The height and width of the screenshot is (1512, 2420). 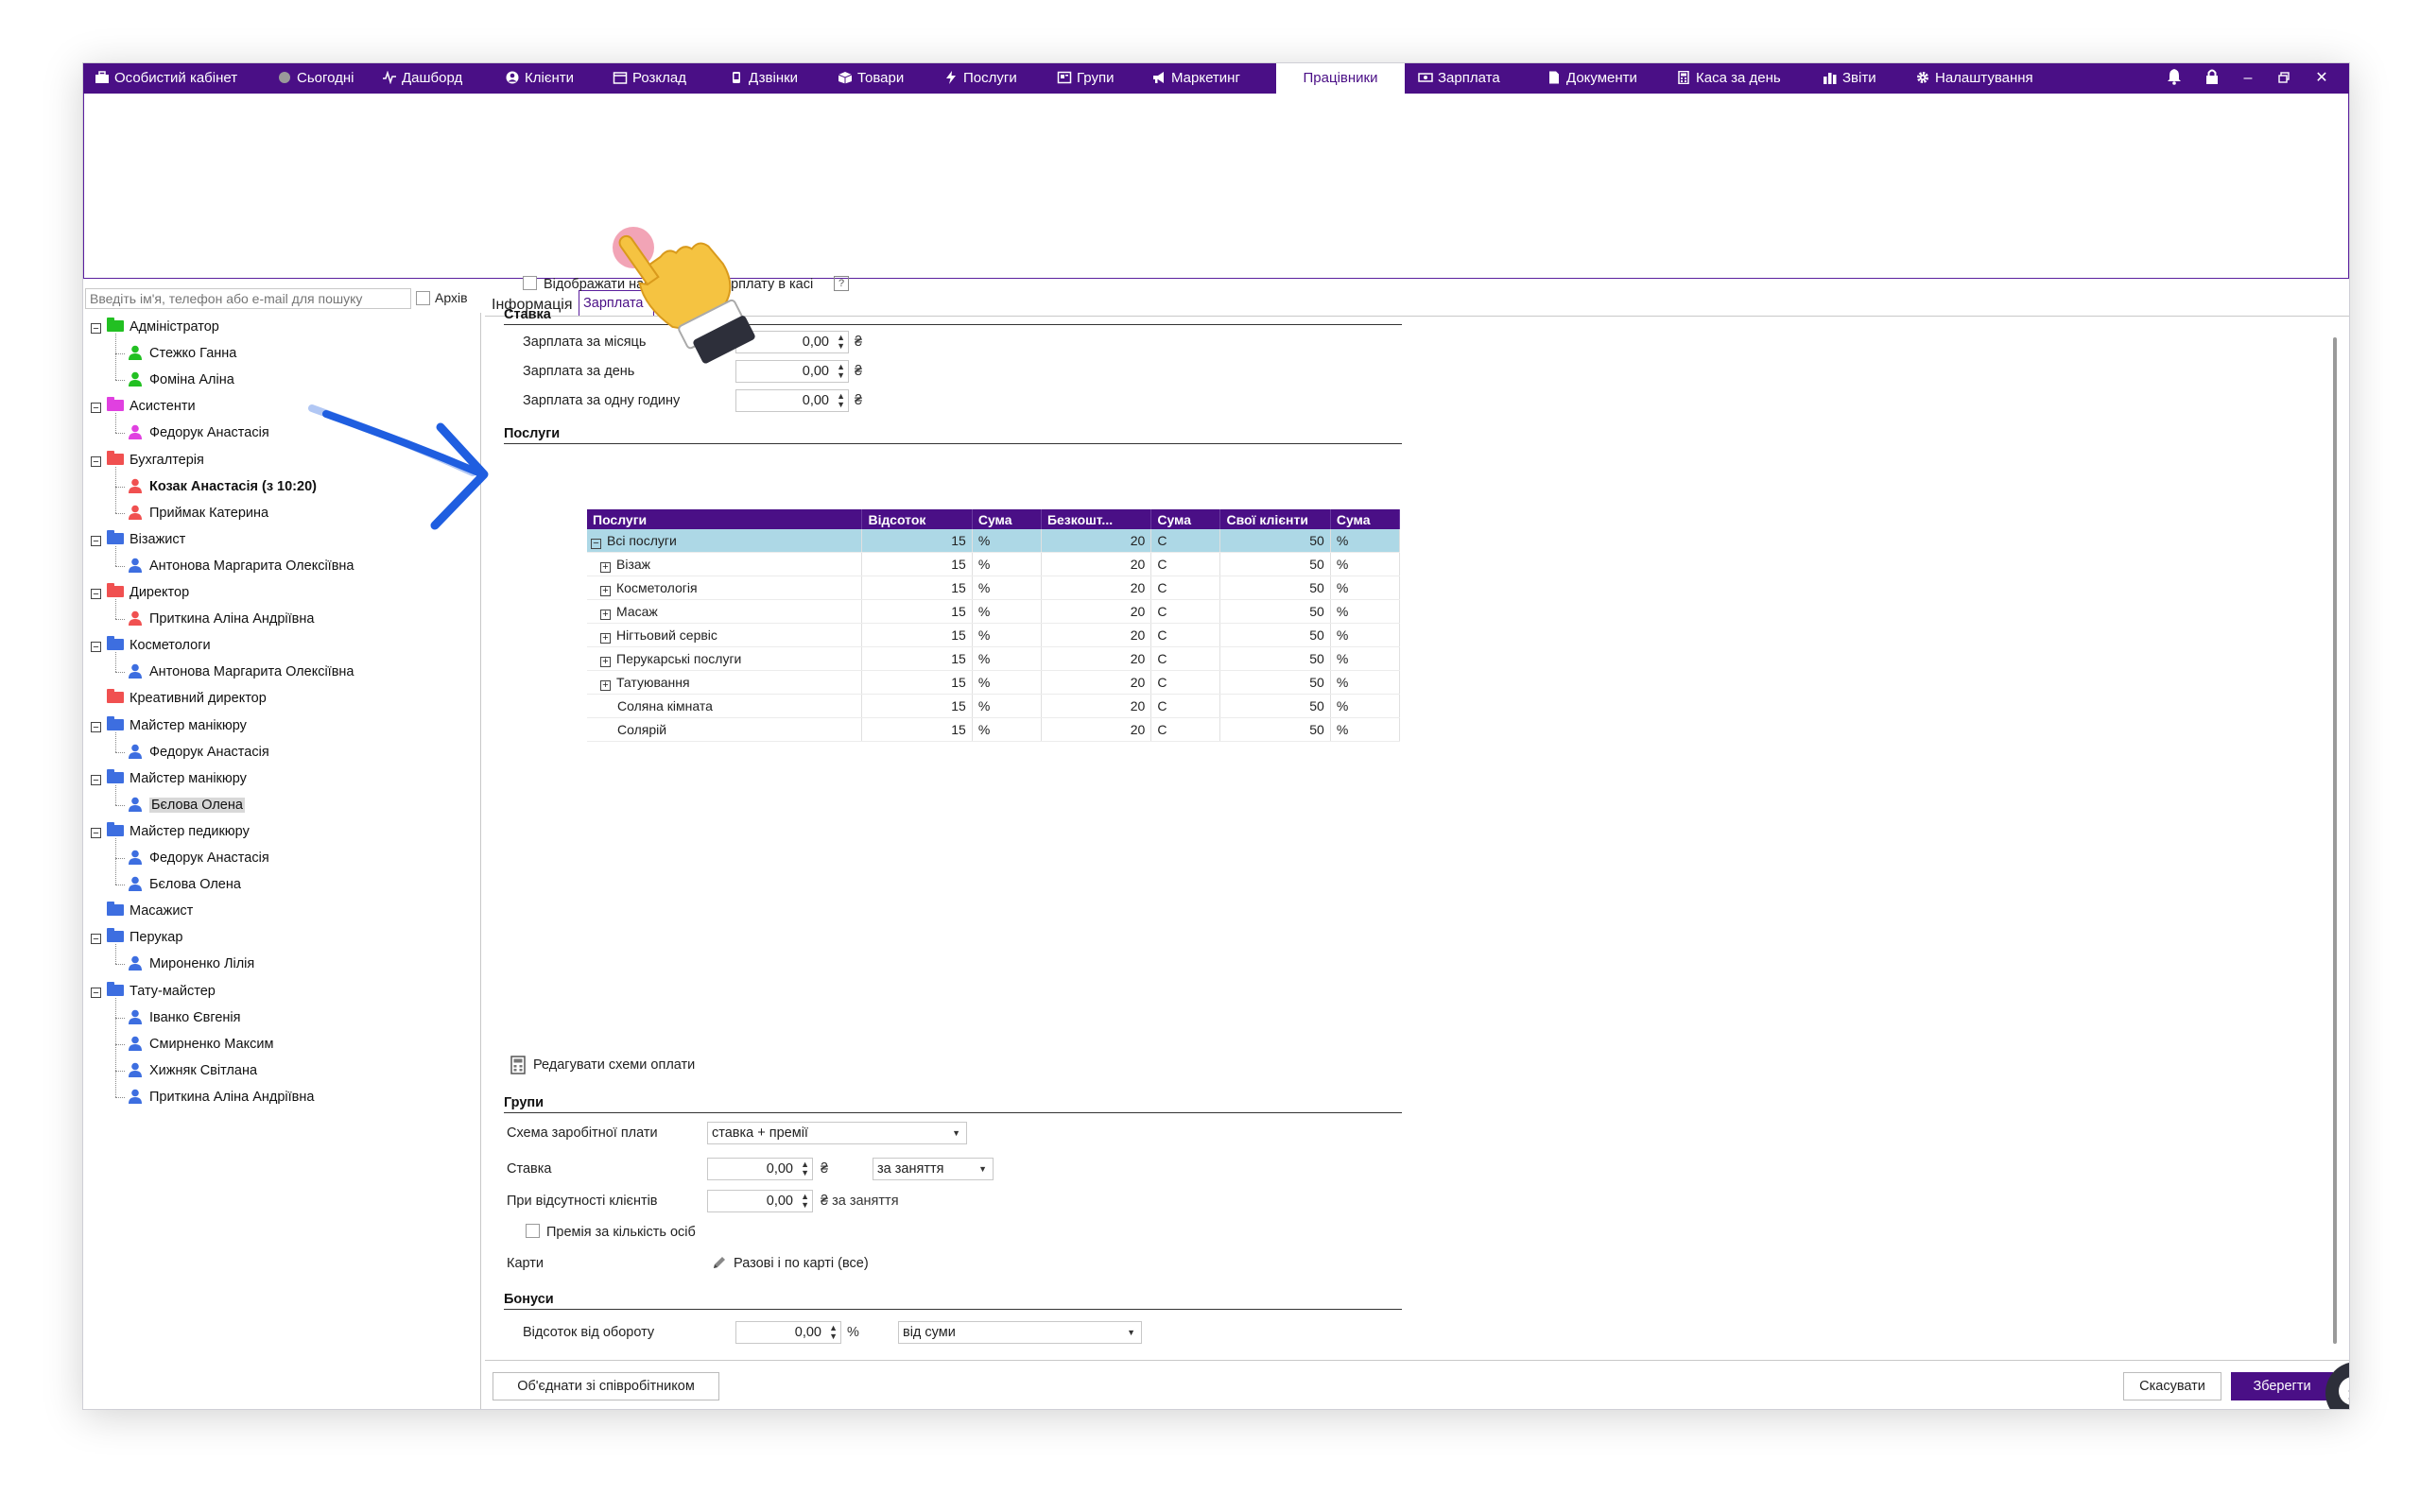 What do you see at coordinates (2321, 78) in the screenshot?
I see `close-icon: ✕` at bounding box center [2321, 78].